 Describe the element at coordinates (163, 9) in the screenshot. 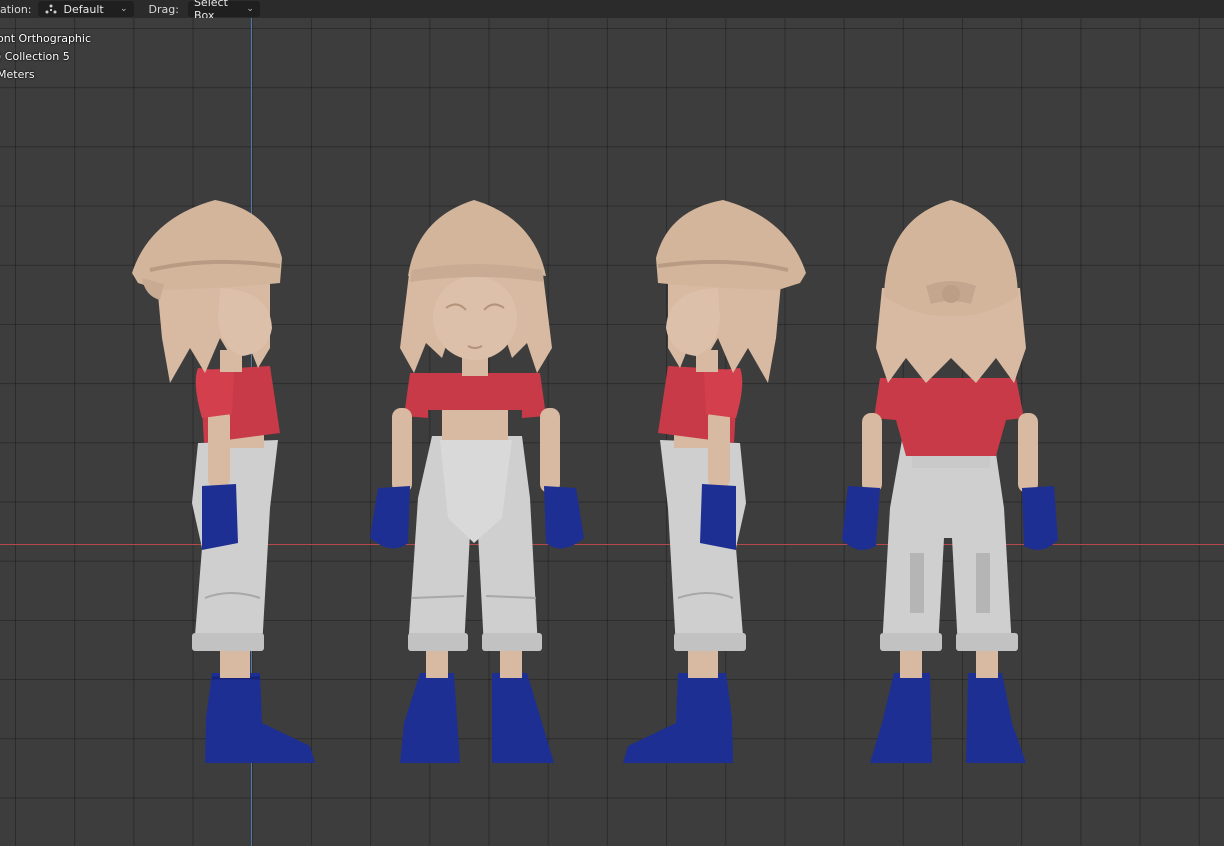

I see `drag-label: Drag:` at that location.